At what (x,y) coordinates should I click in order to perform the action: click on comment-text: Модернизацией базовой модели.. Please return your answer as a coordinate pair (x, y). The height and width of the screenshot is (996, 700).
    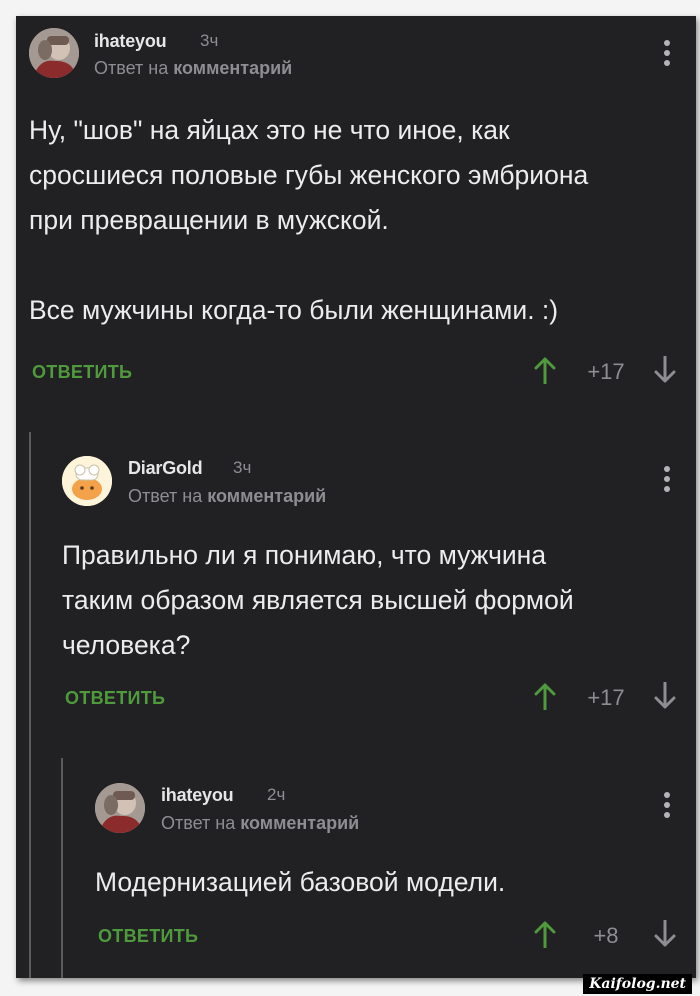
    Looking at the image, I should click on (300, 882).